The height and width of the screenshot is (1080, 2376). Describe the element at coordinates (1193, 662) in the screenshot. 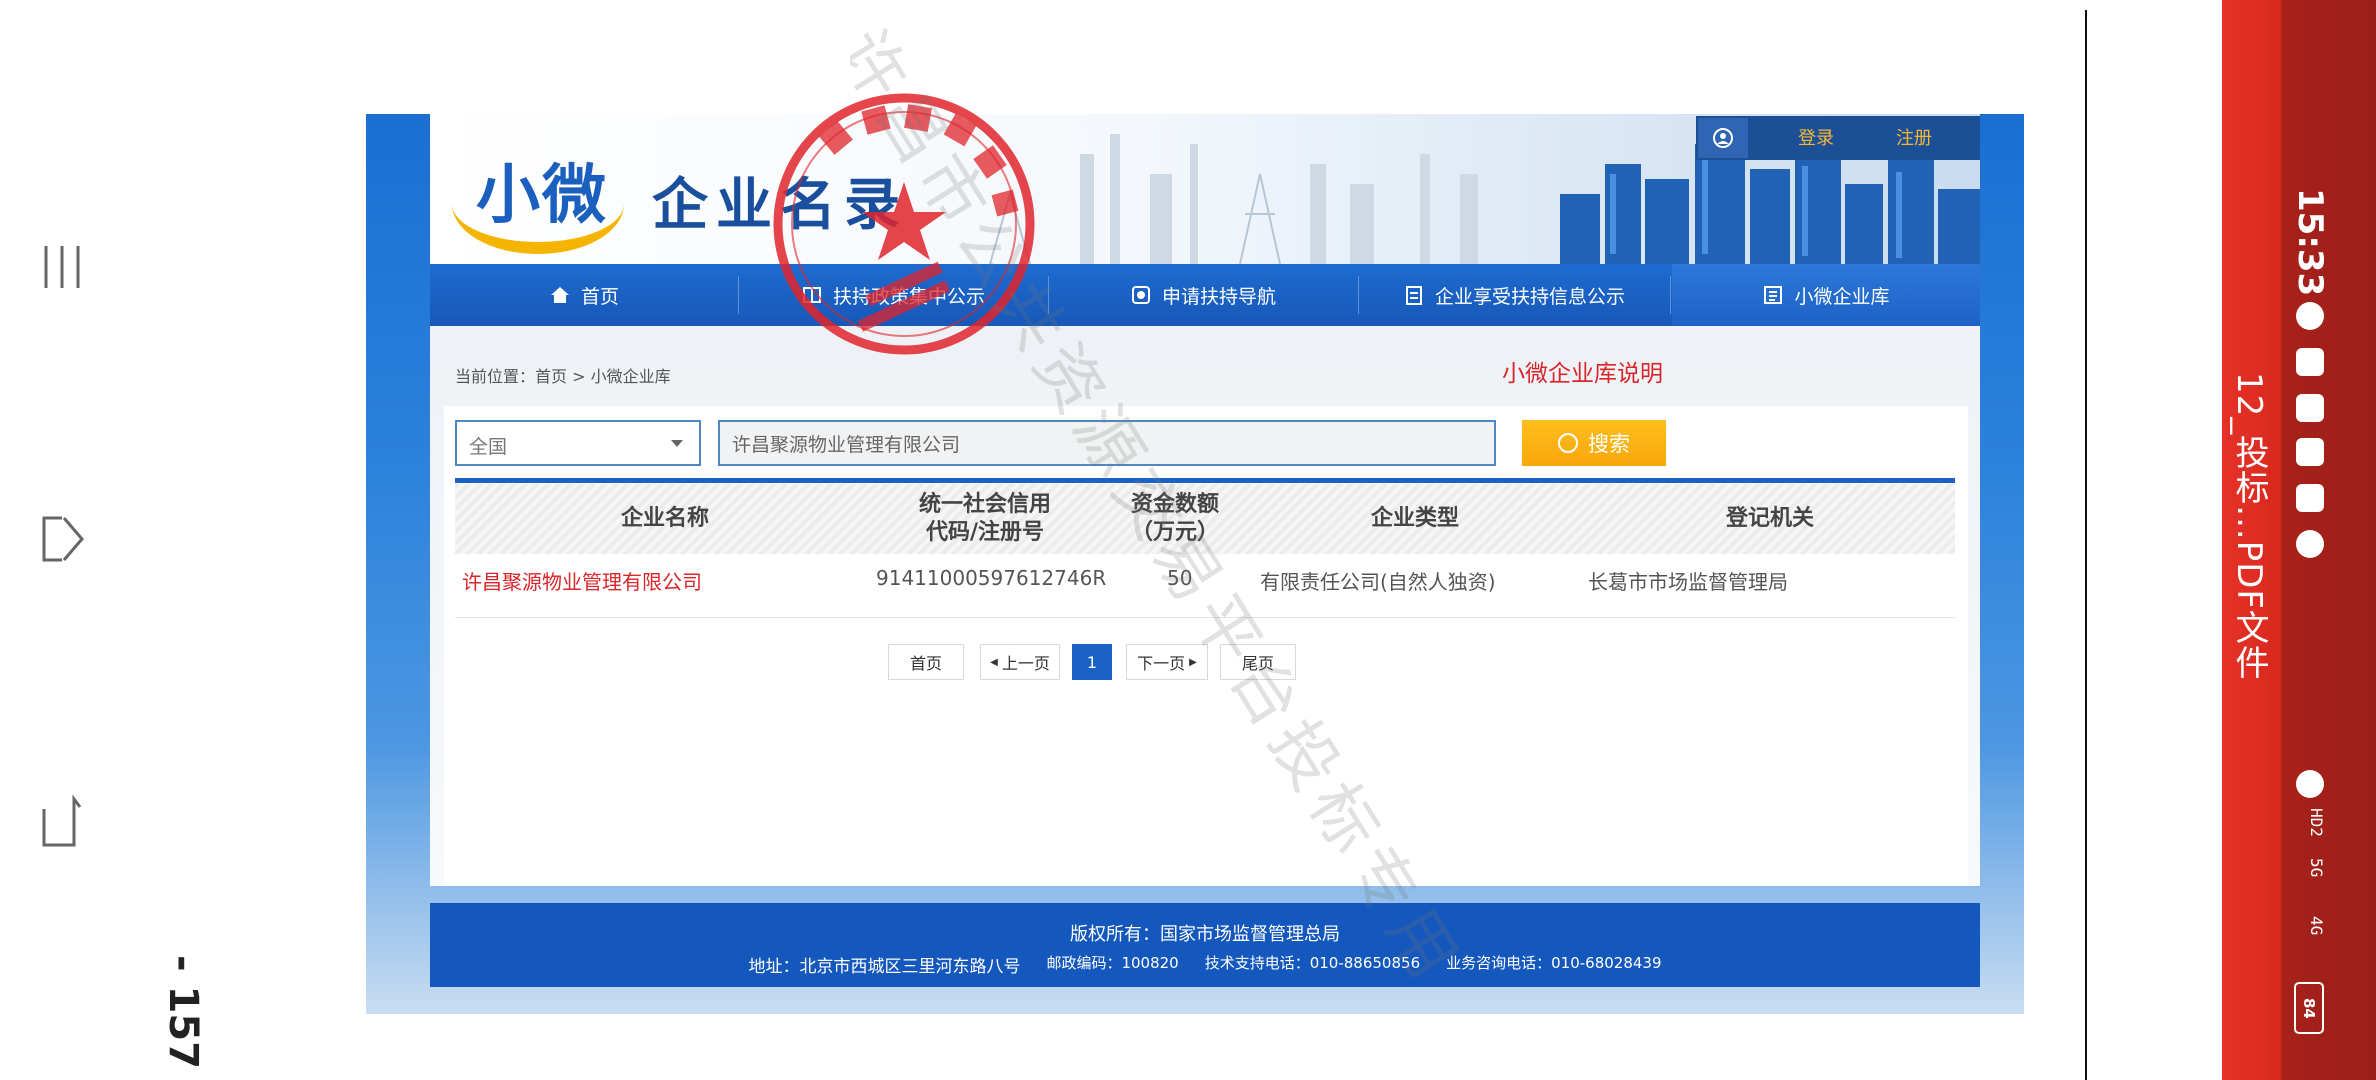

I see `chevron-right-icon: ▶` at that location.